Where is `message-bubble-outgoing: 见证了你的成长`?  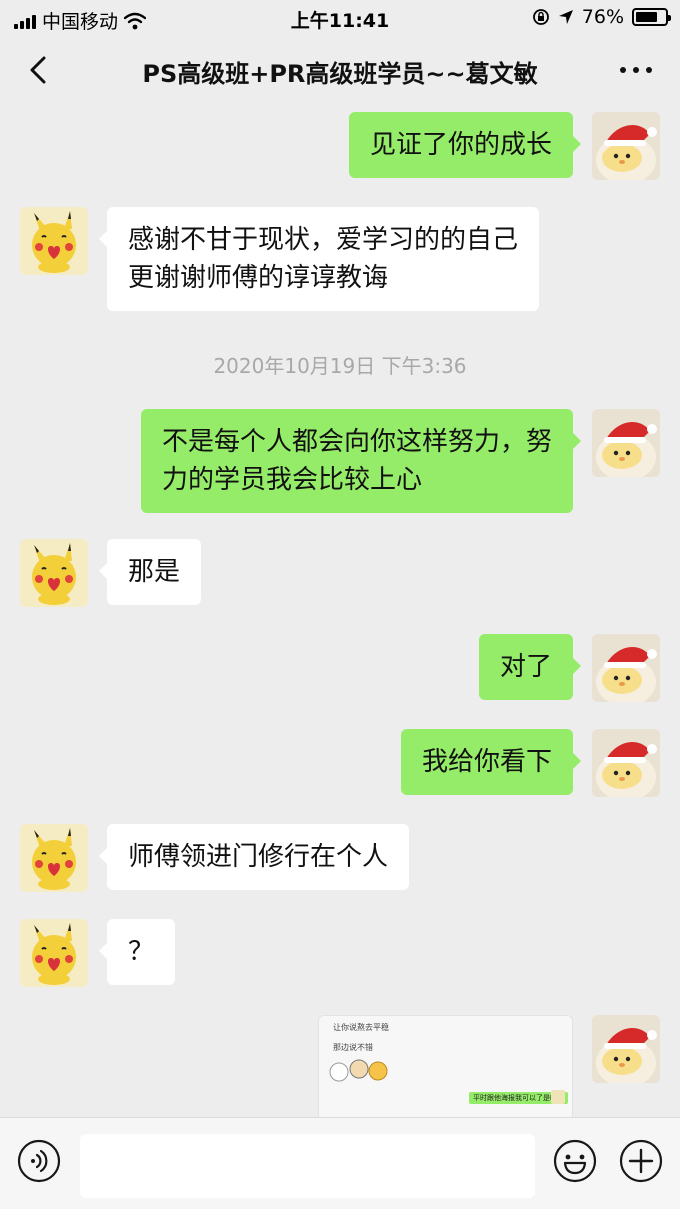 message-bubble-outgoing: 见证了你的成长 is located at coordinates (465, 145).